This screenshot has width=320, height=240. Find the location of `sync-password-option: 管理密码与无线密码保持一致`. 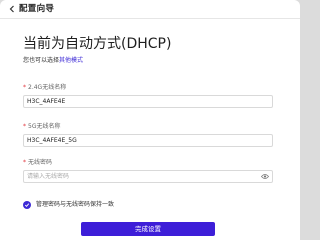

sync-password-option: 管理密码与无线密码保持一致 is located at coordinates (68, 205).